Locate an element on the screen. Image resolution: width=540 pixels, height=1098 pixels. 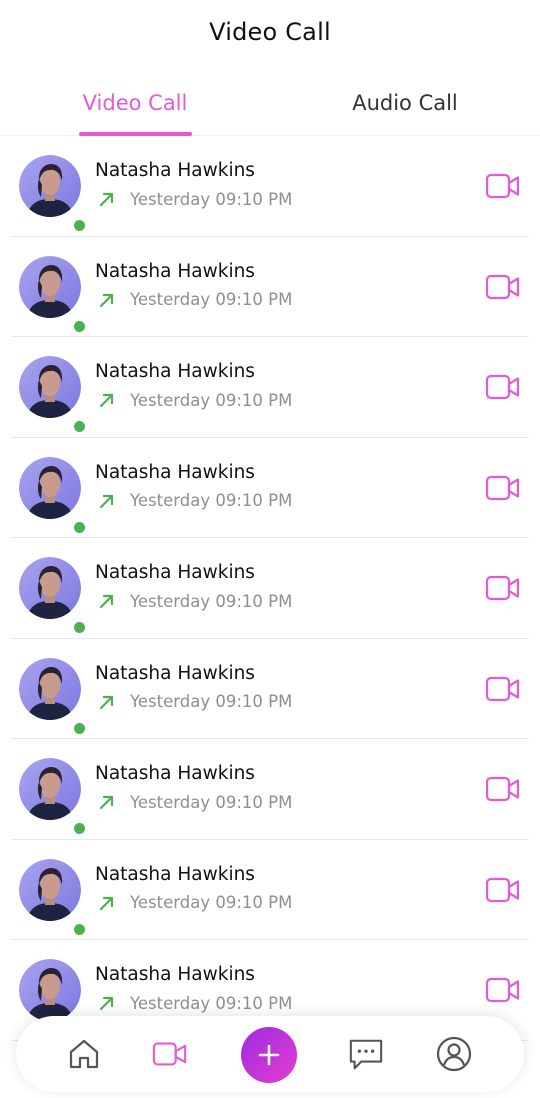
nav-video-call is located at coordinates (170, 1054).